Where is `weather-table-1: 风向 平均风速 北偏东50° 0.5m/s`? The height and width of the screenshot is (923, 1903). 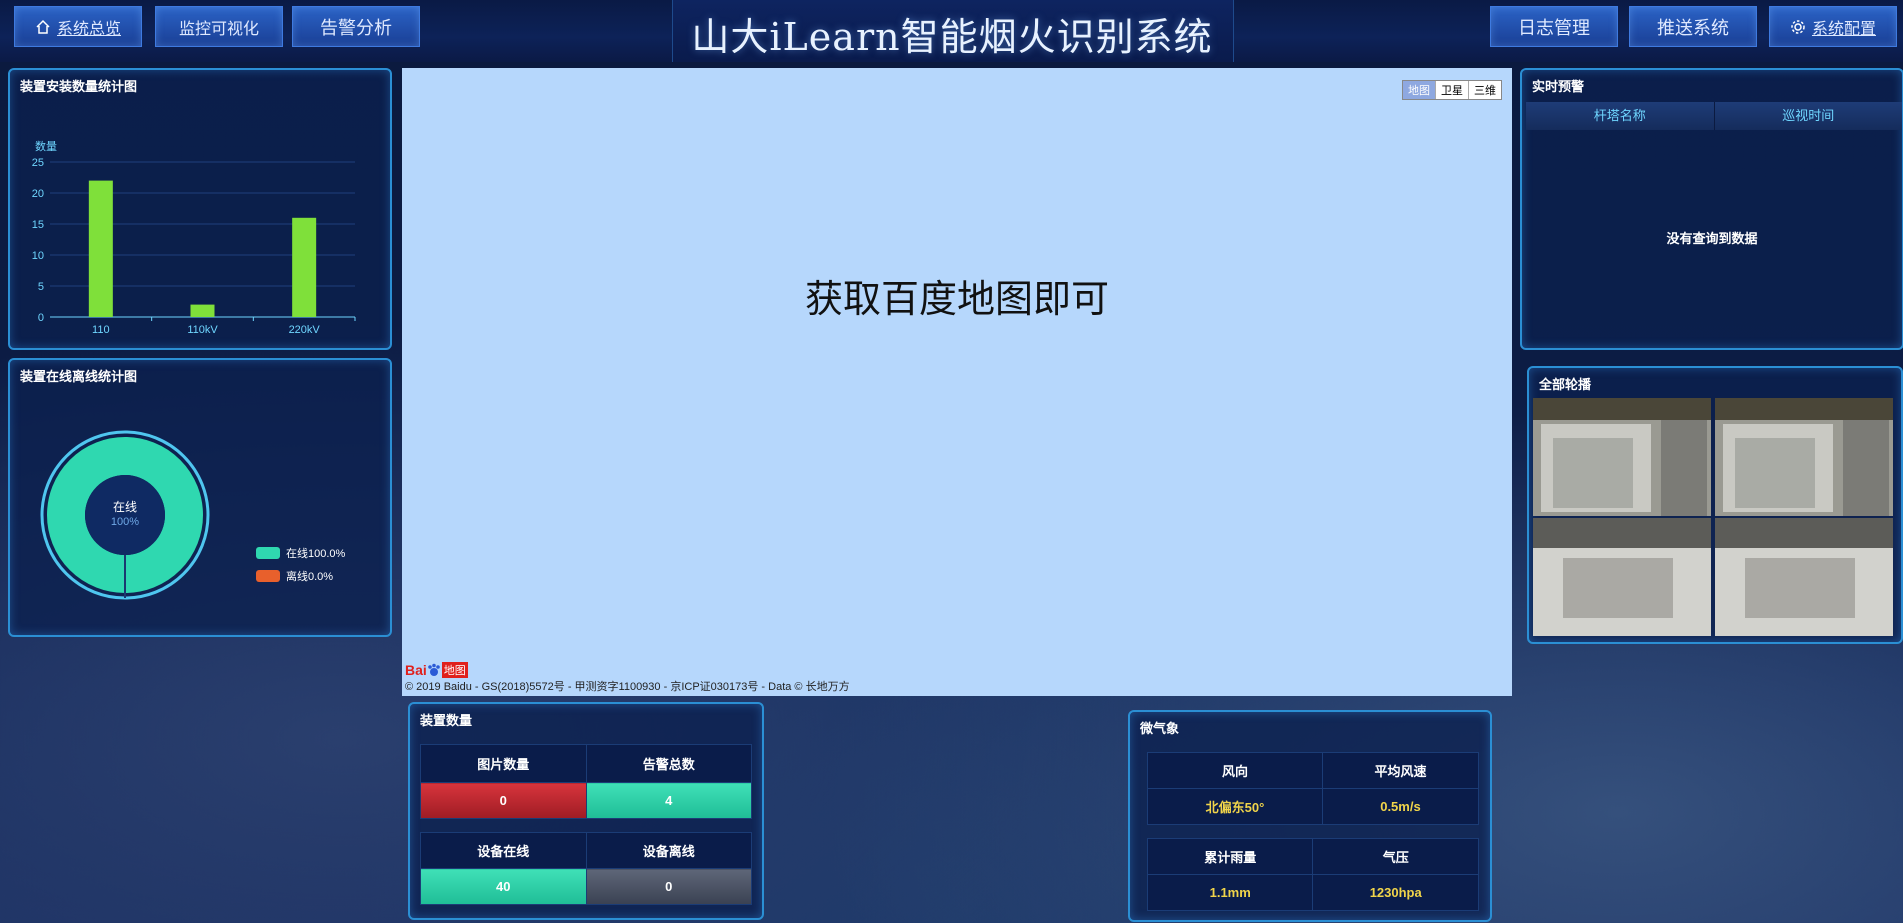
weather-table-1: 风向 平均风速 北偏东50° 0.5m/s is located at coordinates (1313, 788).